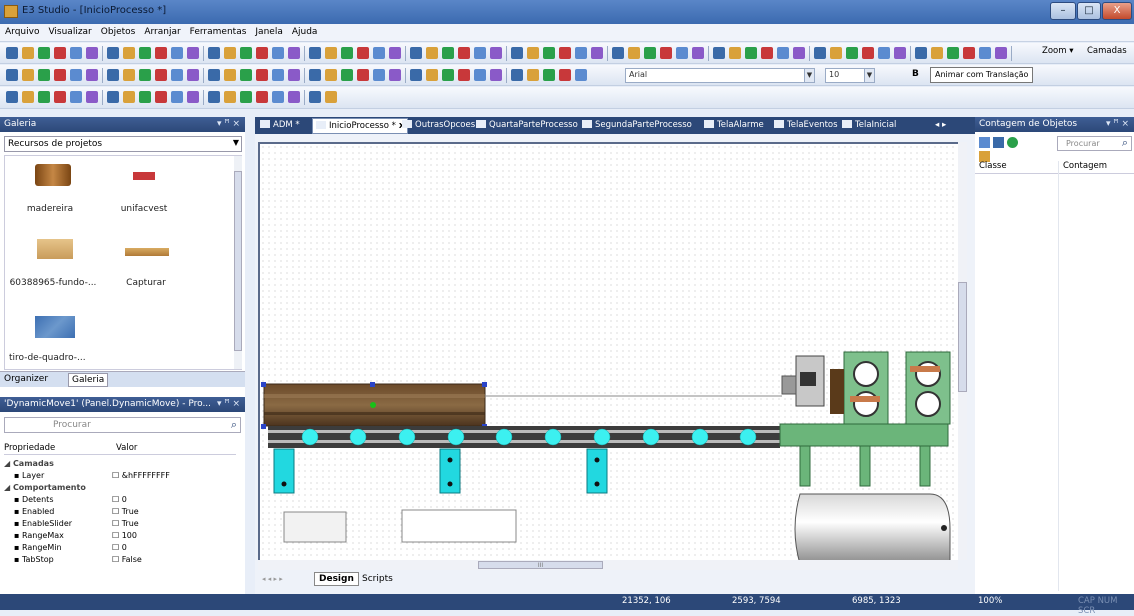  Describe the element at coordinates (125, 523) in the screenshot. I see `property-value: ☐ True` at that location.